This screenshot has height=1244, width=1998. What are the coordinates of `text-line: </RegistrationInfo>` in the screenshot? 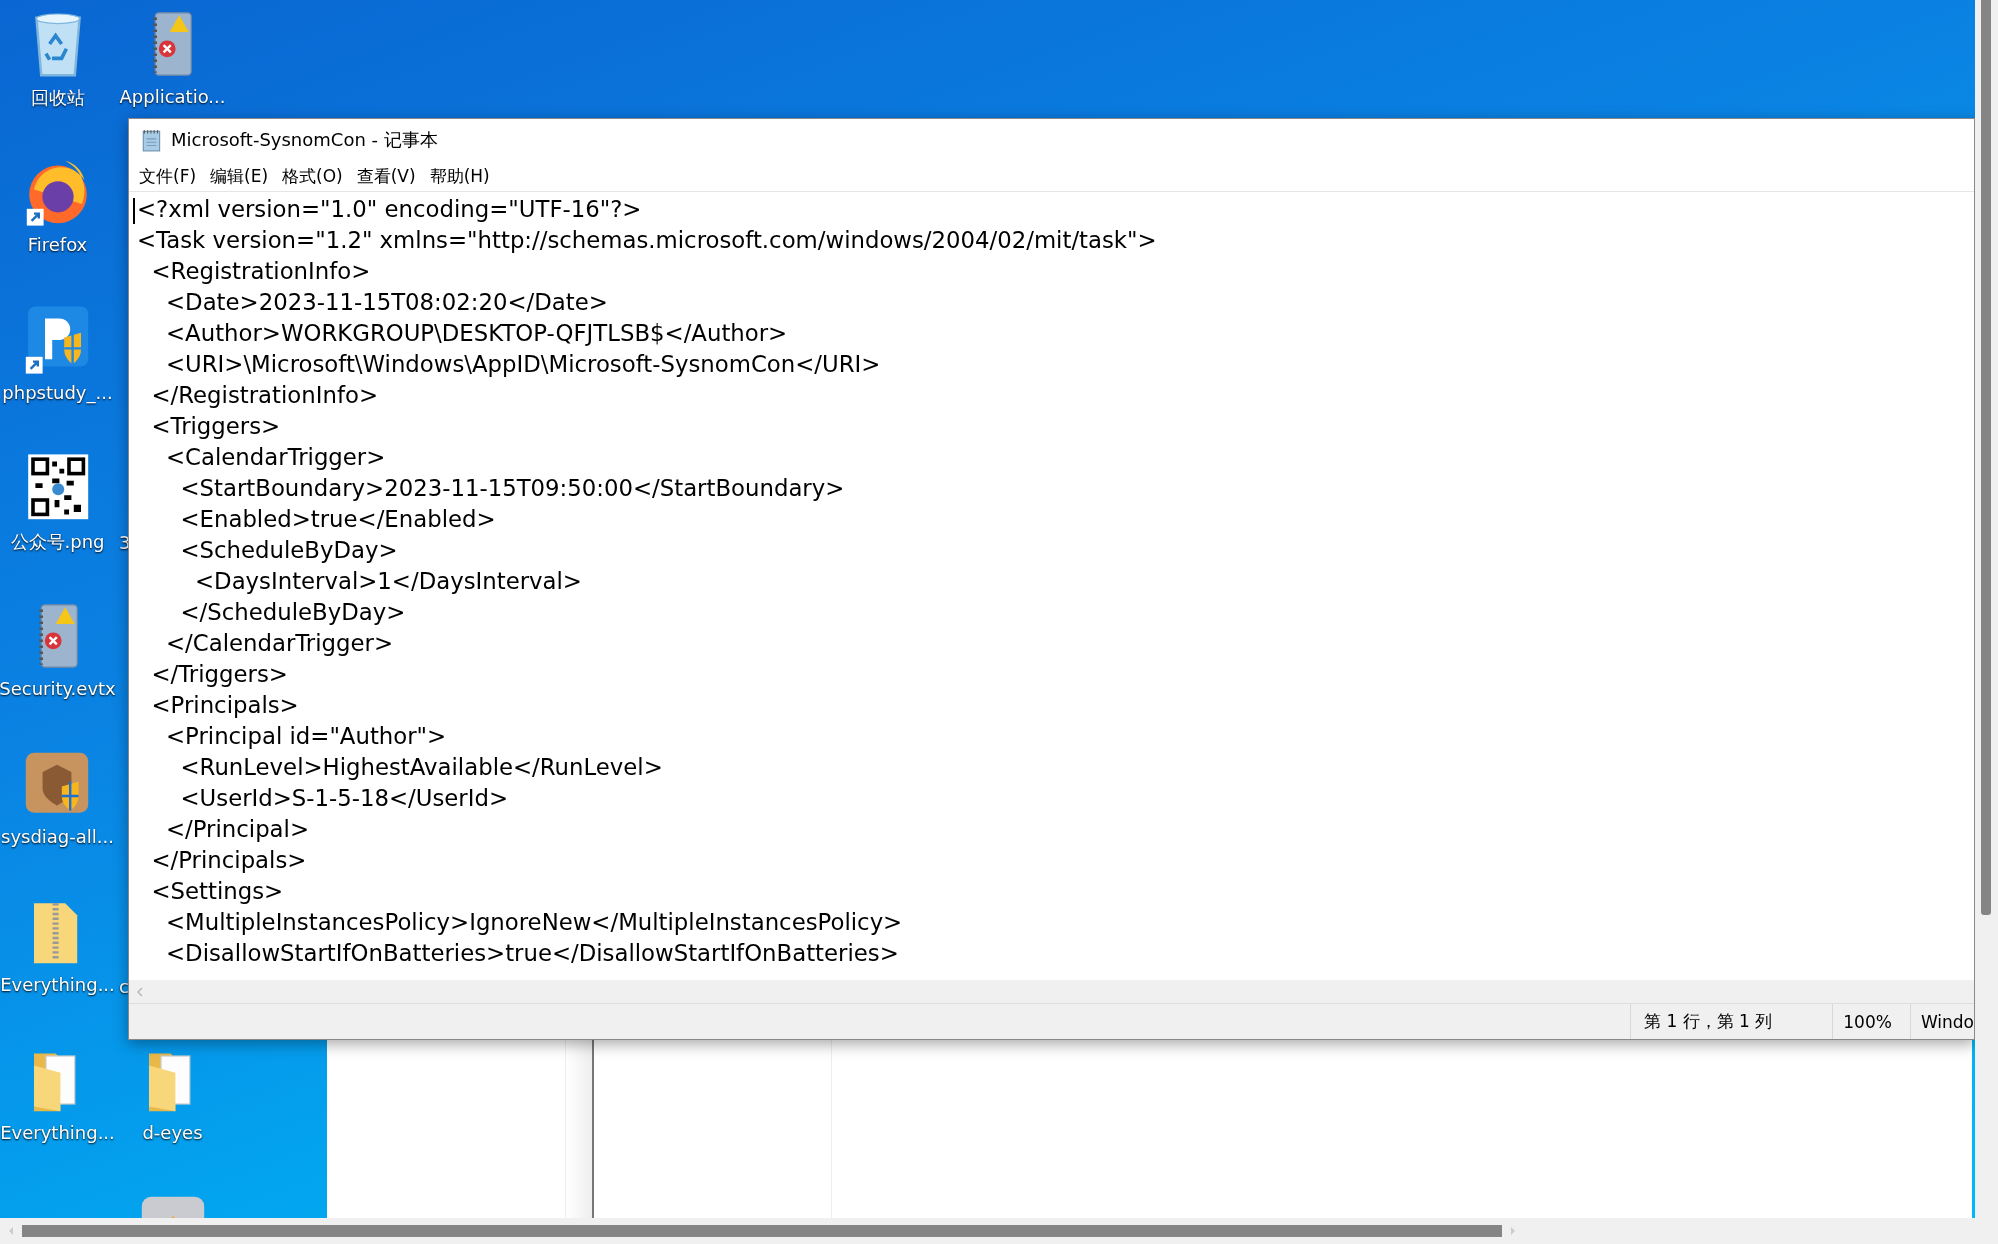 It's located at (264, 395).